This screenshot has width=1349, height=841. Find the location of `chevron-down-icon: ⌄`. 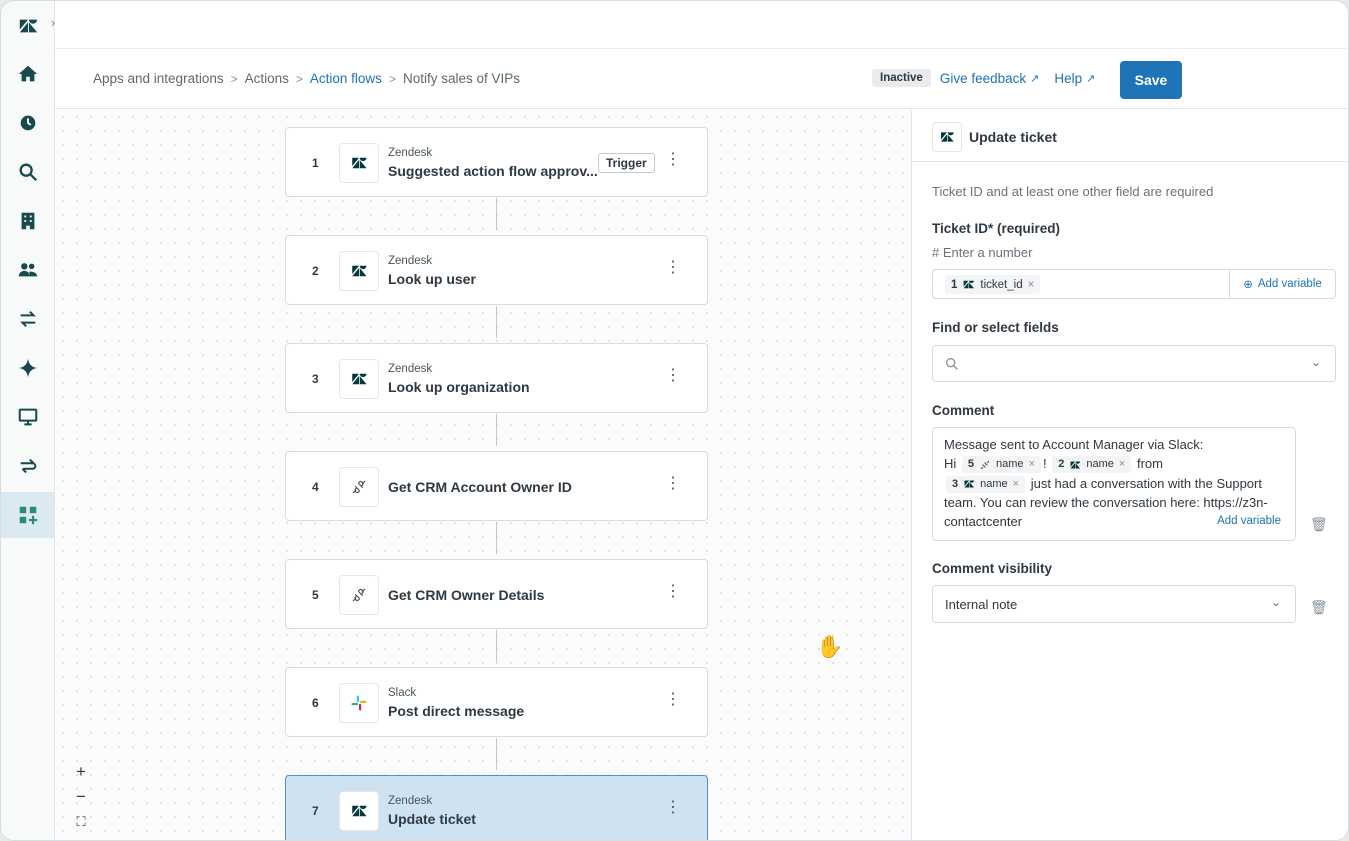

chevron-down-icon: ⌄ is located at coordinates (1315, 362).